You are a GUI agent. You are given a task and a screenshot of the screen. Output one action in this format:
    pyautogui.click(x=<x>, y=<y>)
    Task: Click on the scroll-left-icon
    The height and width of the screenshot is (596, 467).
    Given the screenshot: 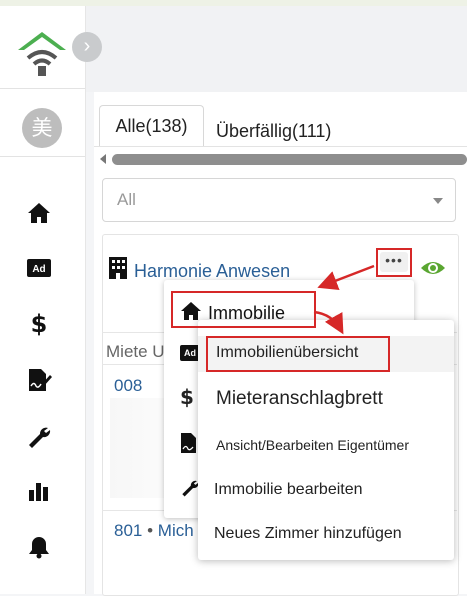 What is the action you would take?
    pyautogui.click(x=103, y=159)
    